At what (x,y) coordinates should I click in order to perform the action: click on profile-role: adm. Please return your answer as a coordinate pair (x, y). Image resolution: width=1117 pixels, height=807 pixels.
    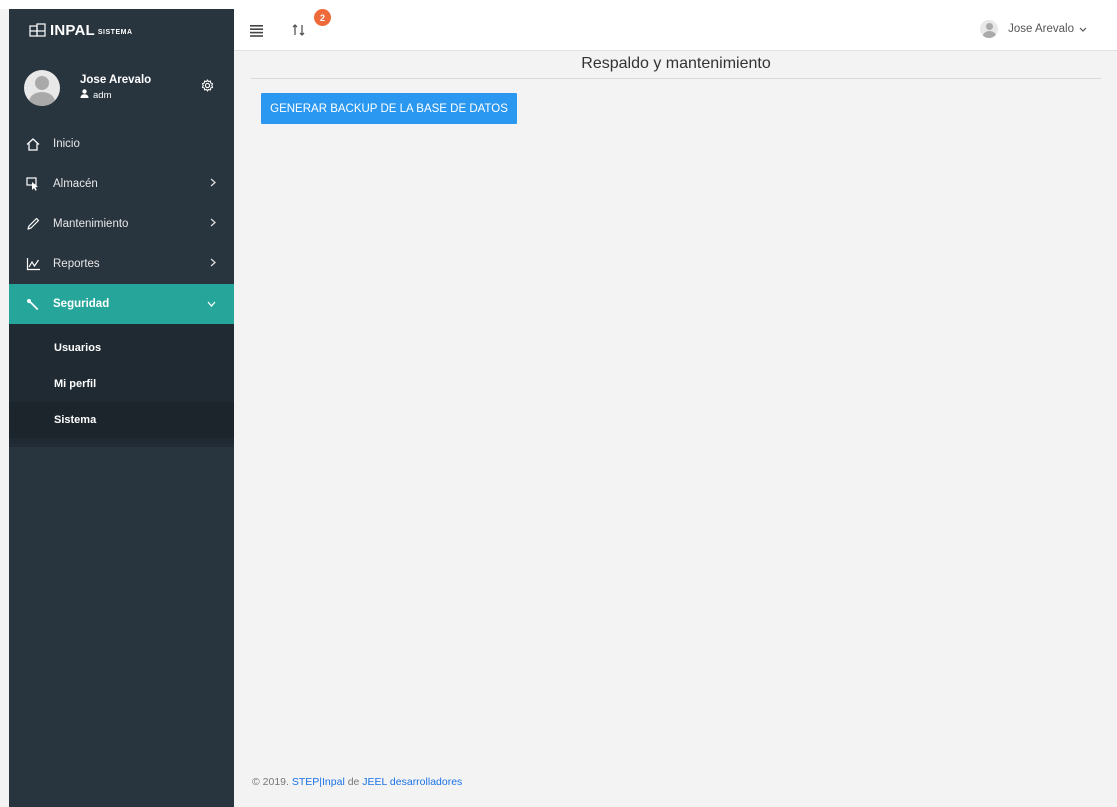
    Looking at the image, I should click on (115, 95).